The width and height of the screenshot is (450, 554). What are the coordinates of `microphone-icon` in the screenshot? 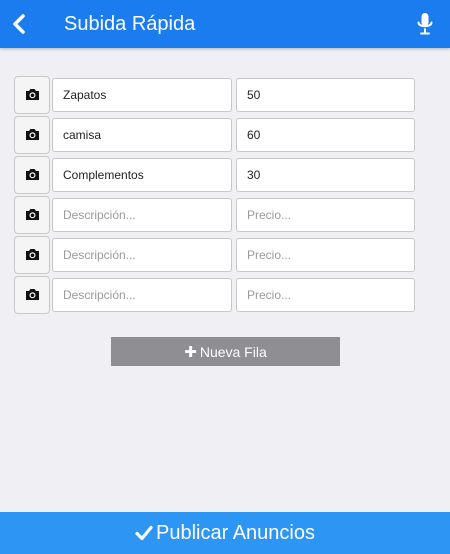 It's located at (425, 24).